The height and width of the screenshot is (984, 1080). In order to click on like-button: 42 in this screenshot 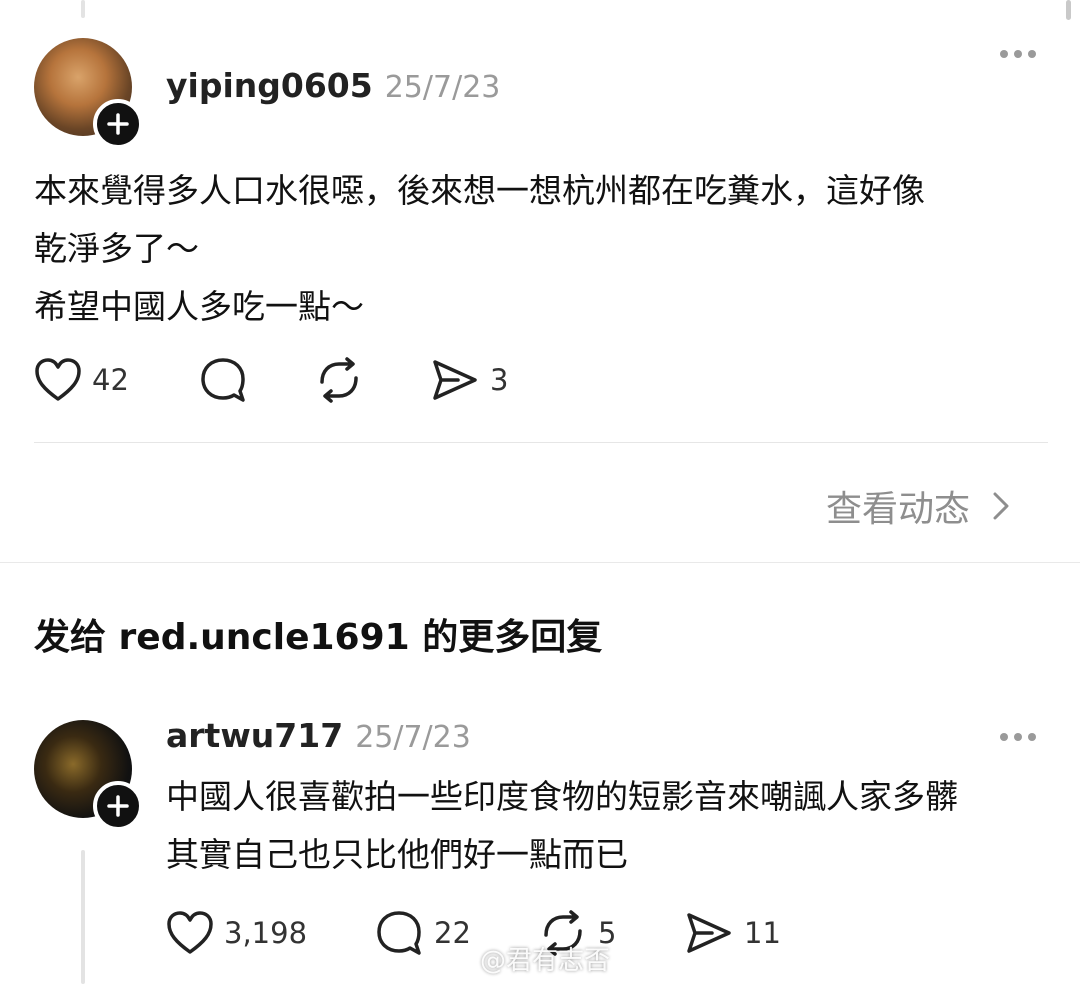, I will do `click(81, 380)`.